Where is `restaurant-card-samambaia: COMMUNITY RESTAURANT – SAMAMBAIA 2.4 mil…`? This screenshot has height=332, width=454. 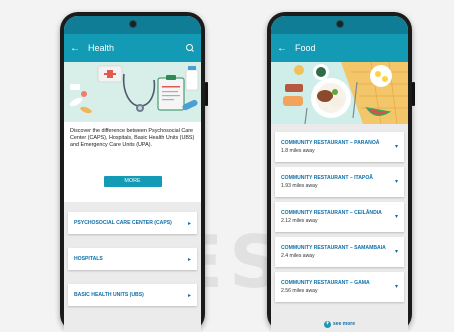 restaurant-card-samambaia: COMMUNITY RESTAURANT – SAMAMBAIA 2.4 mil… is located at coordinates (339, 252).